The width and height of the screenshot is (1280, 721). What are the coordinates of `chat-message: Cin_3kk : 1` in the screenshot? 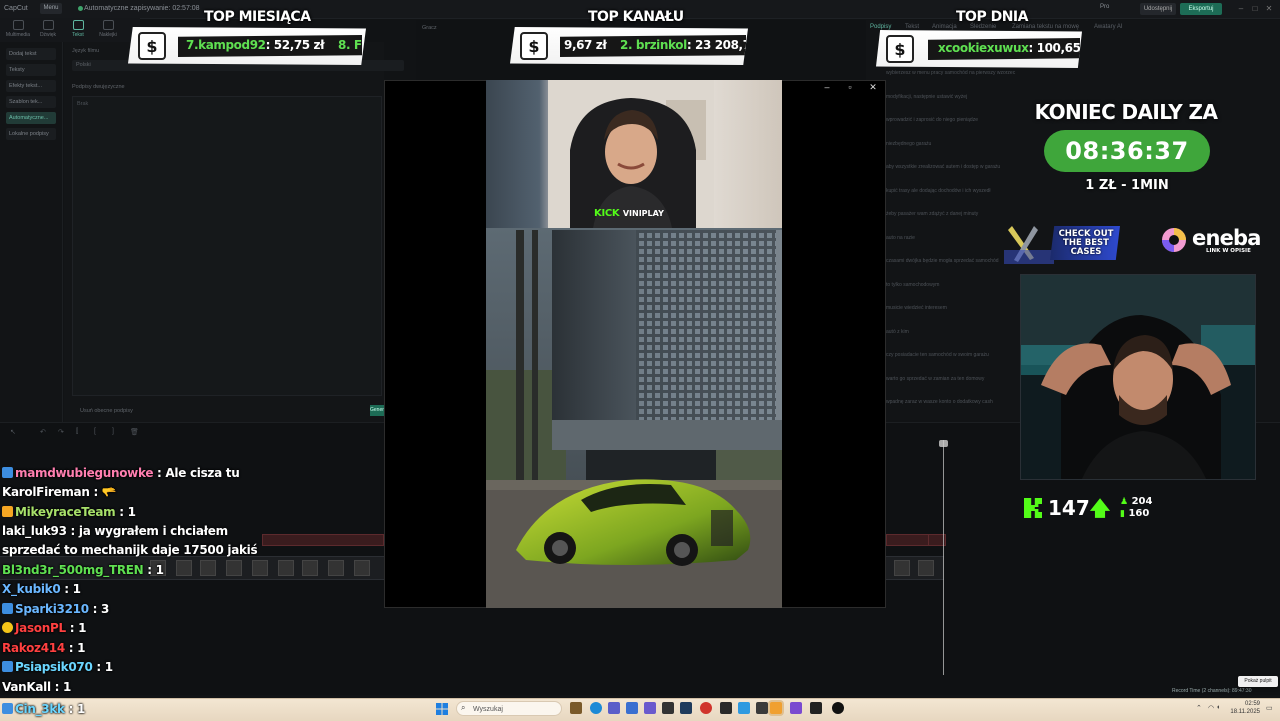 It's located at (43, 709).